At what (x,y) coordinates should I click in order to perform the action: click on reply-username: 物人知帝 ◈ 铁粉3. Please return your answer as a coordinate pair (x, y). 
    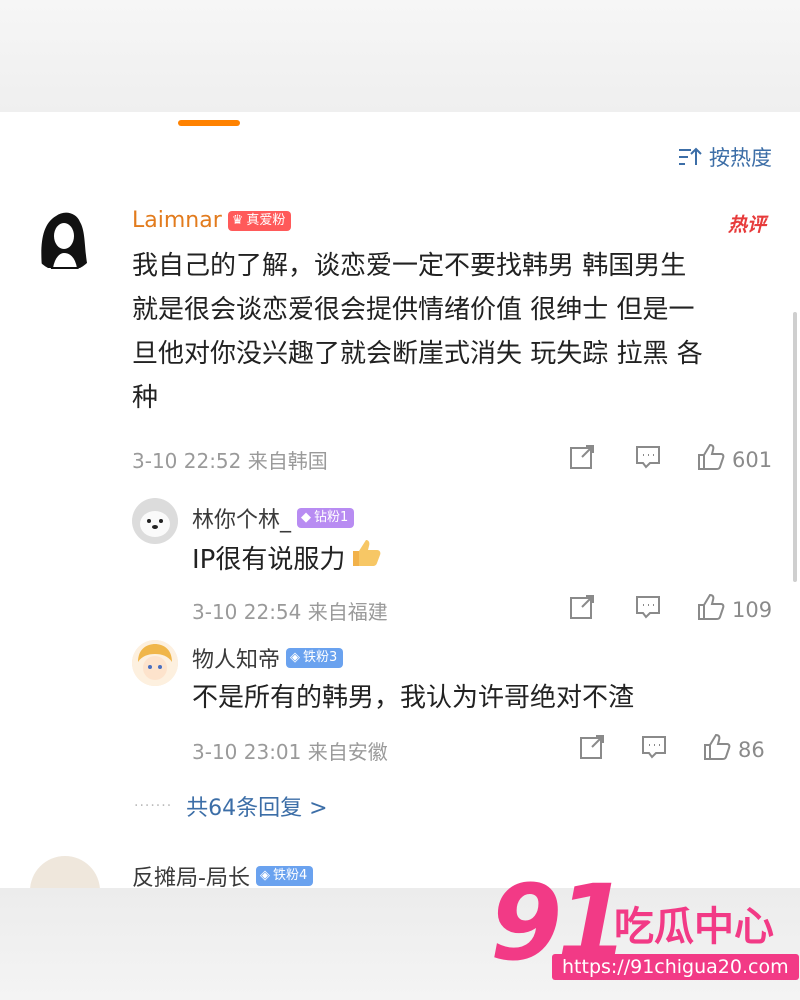
    Looking at the image, I should click on (268, 658).